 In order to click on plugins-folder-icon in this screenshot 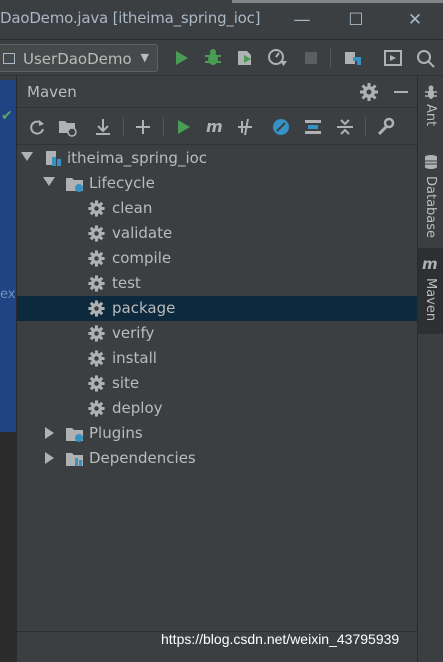, I will do `click(74, 435)`.